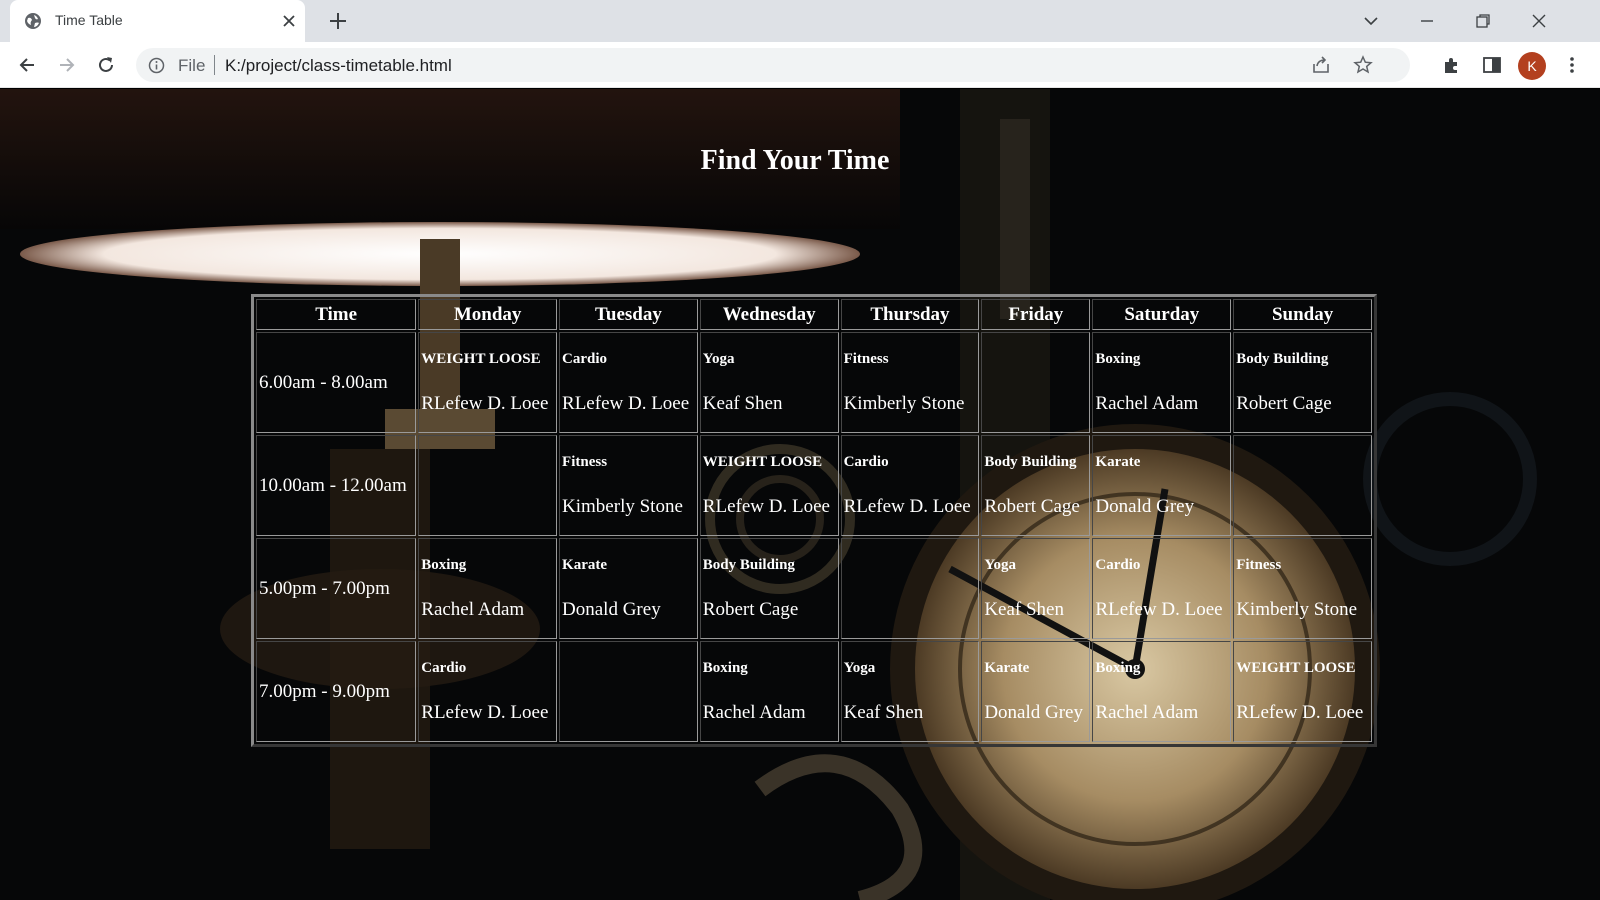  What do you see at coordinates (157, 21) in the screenshot?
I see `browser-tab: Time Table` at bounding box center [157, 21].